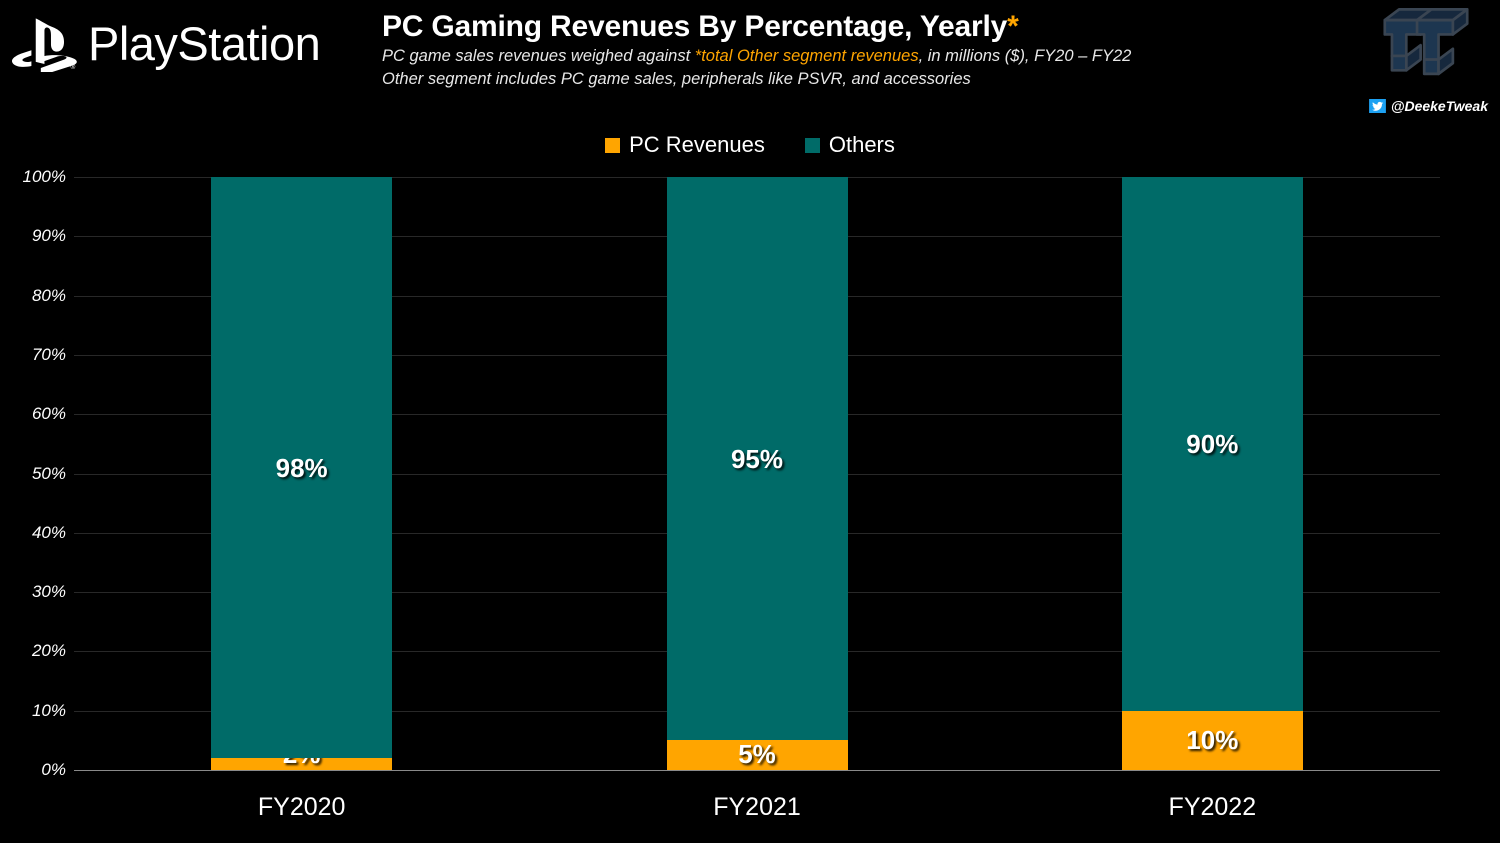 The image size is (1500, 843). I want to click on subtitle-highlight: *total Other segment revenues, so click(806, 55).